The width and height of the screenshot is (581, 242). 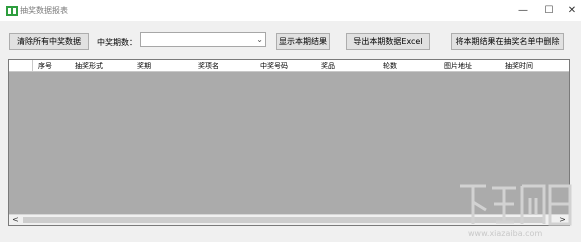 I want to click on column-header-image-path: 图片地址, so click(x=458, y=66).